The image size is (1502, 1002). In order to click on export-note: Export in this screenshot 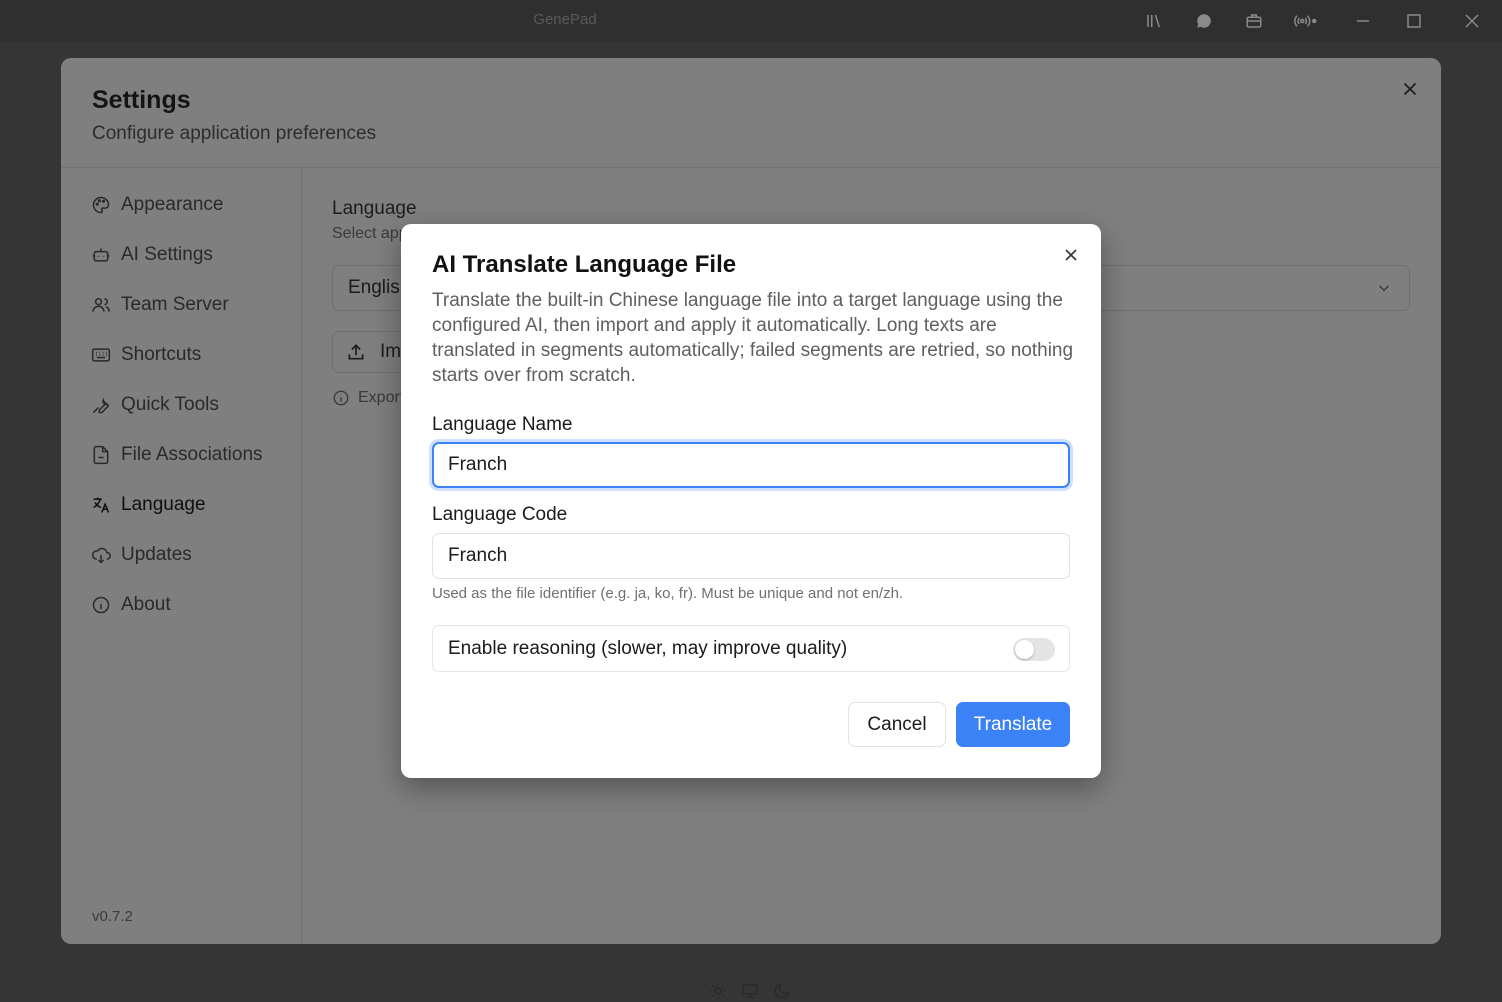, I will do `click(368, 398)`.